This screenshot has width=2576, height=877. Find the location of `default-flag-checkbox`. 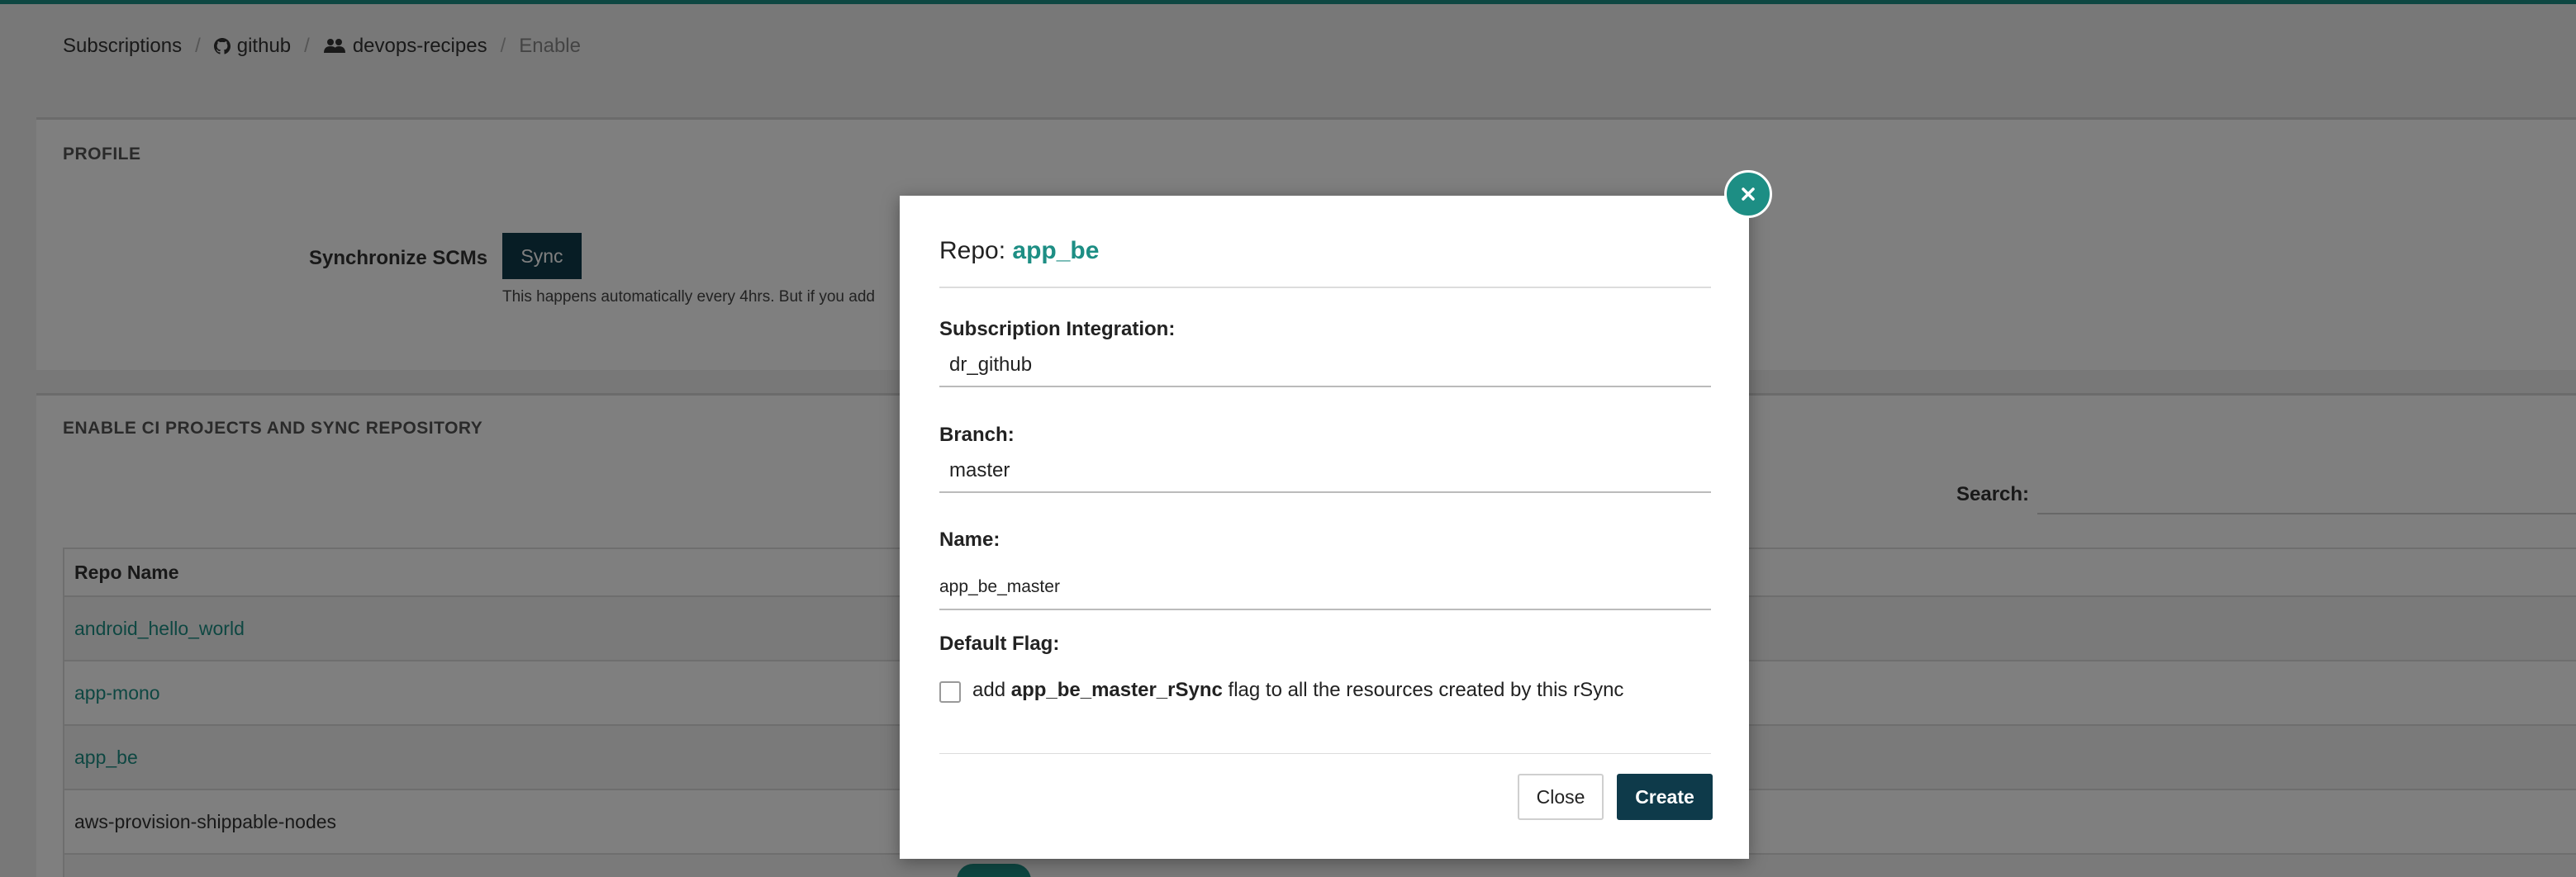

default-flag-checkbox is located at coordinates (950, 692).